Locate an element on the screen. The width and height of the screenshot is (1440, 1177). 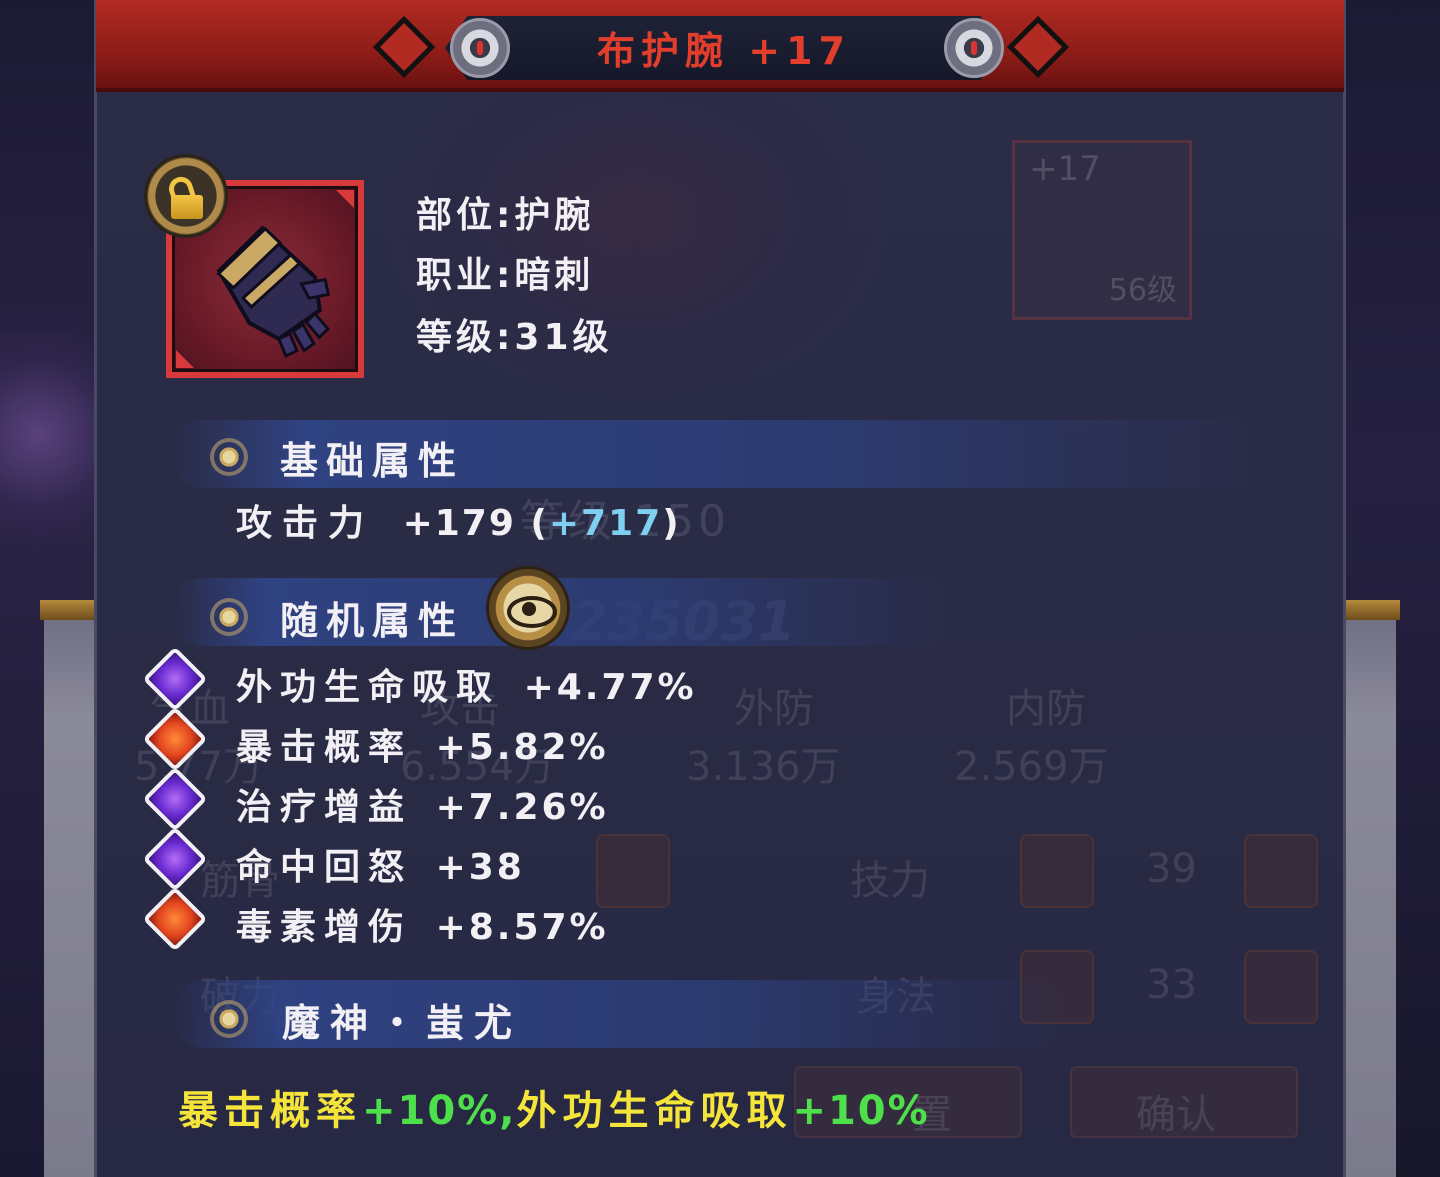
set-bonus-line: 暴击概率+10%,外功生命吸取+10% is located at coordinates (554, 1107).